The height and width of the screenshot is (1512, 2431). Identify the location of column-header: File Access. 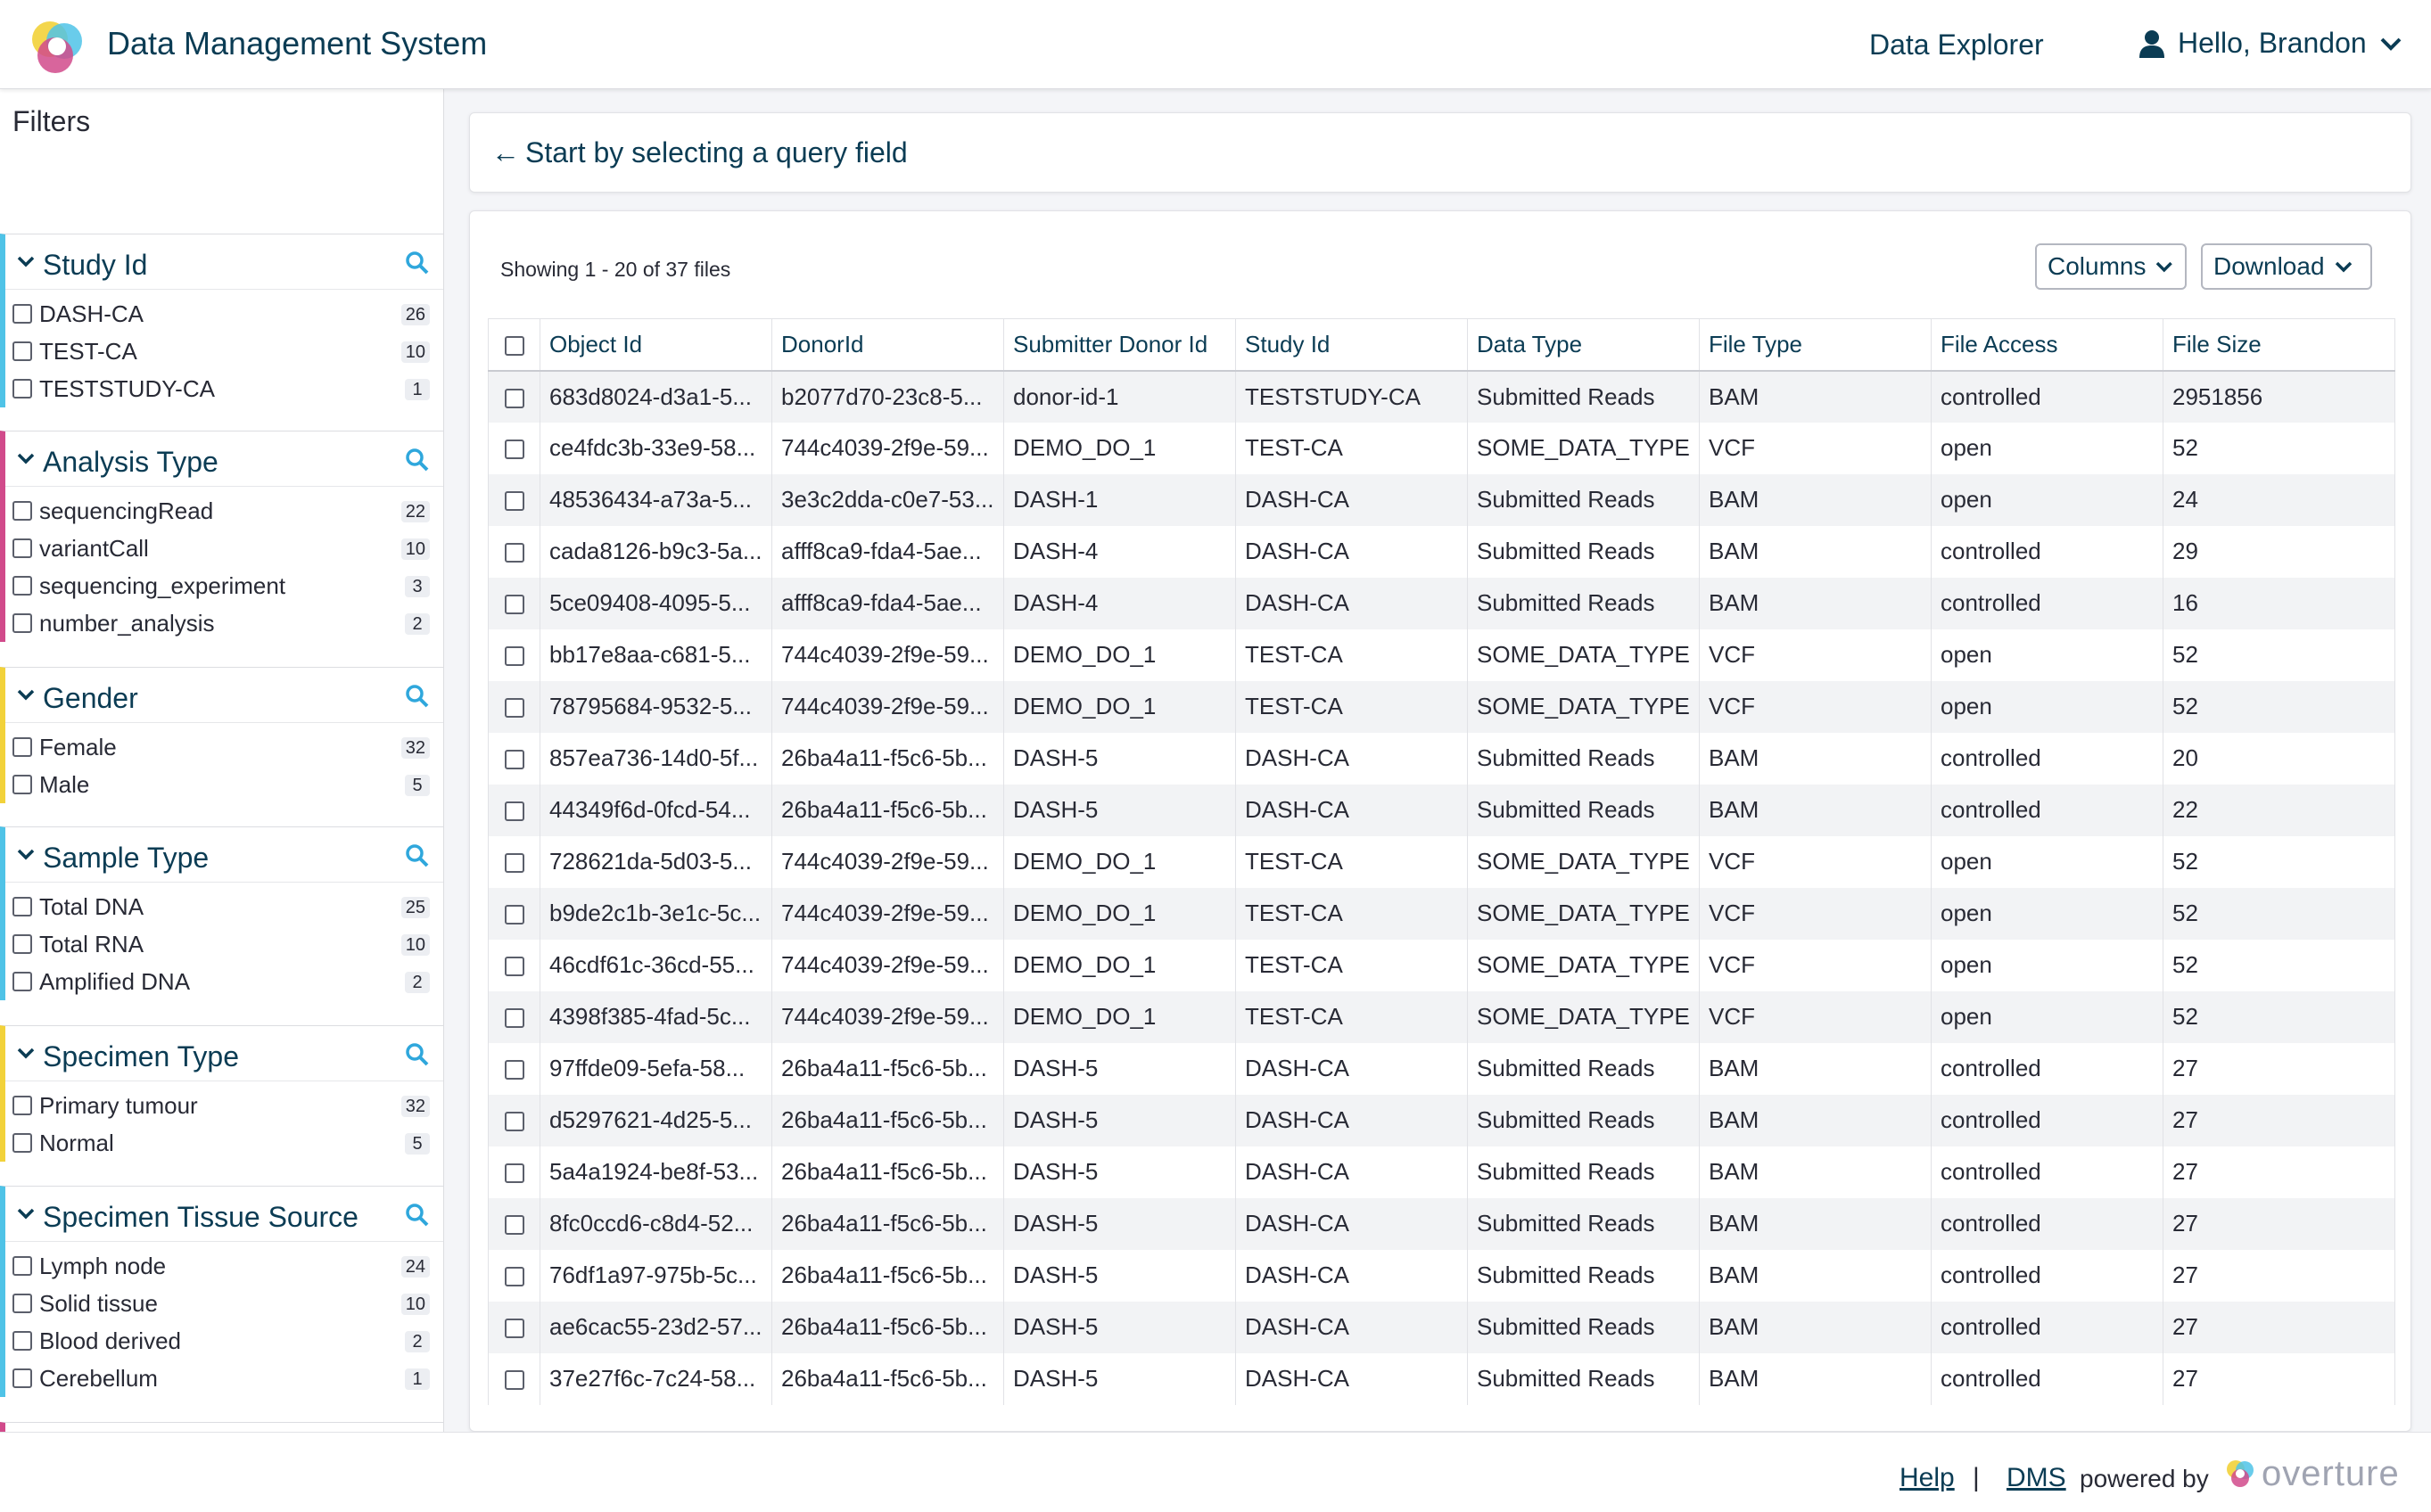
(2047, 345).